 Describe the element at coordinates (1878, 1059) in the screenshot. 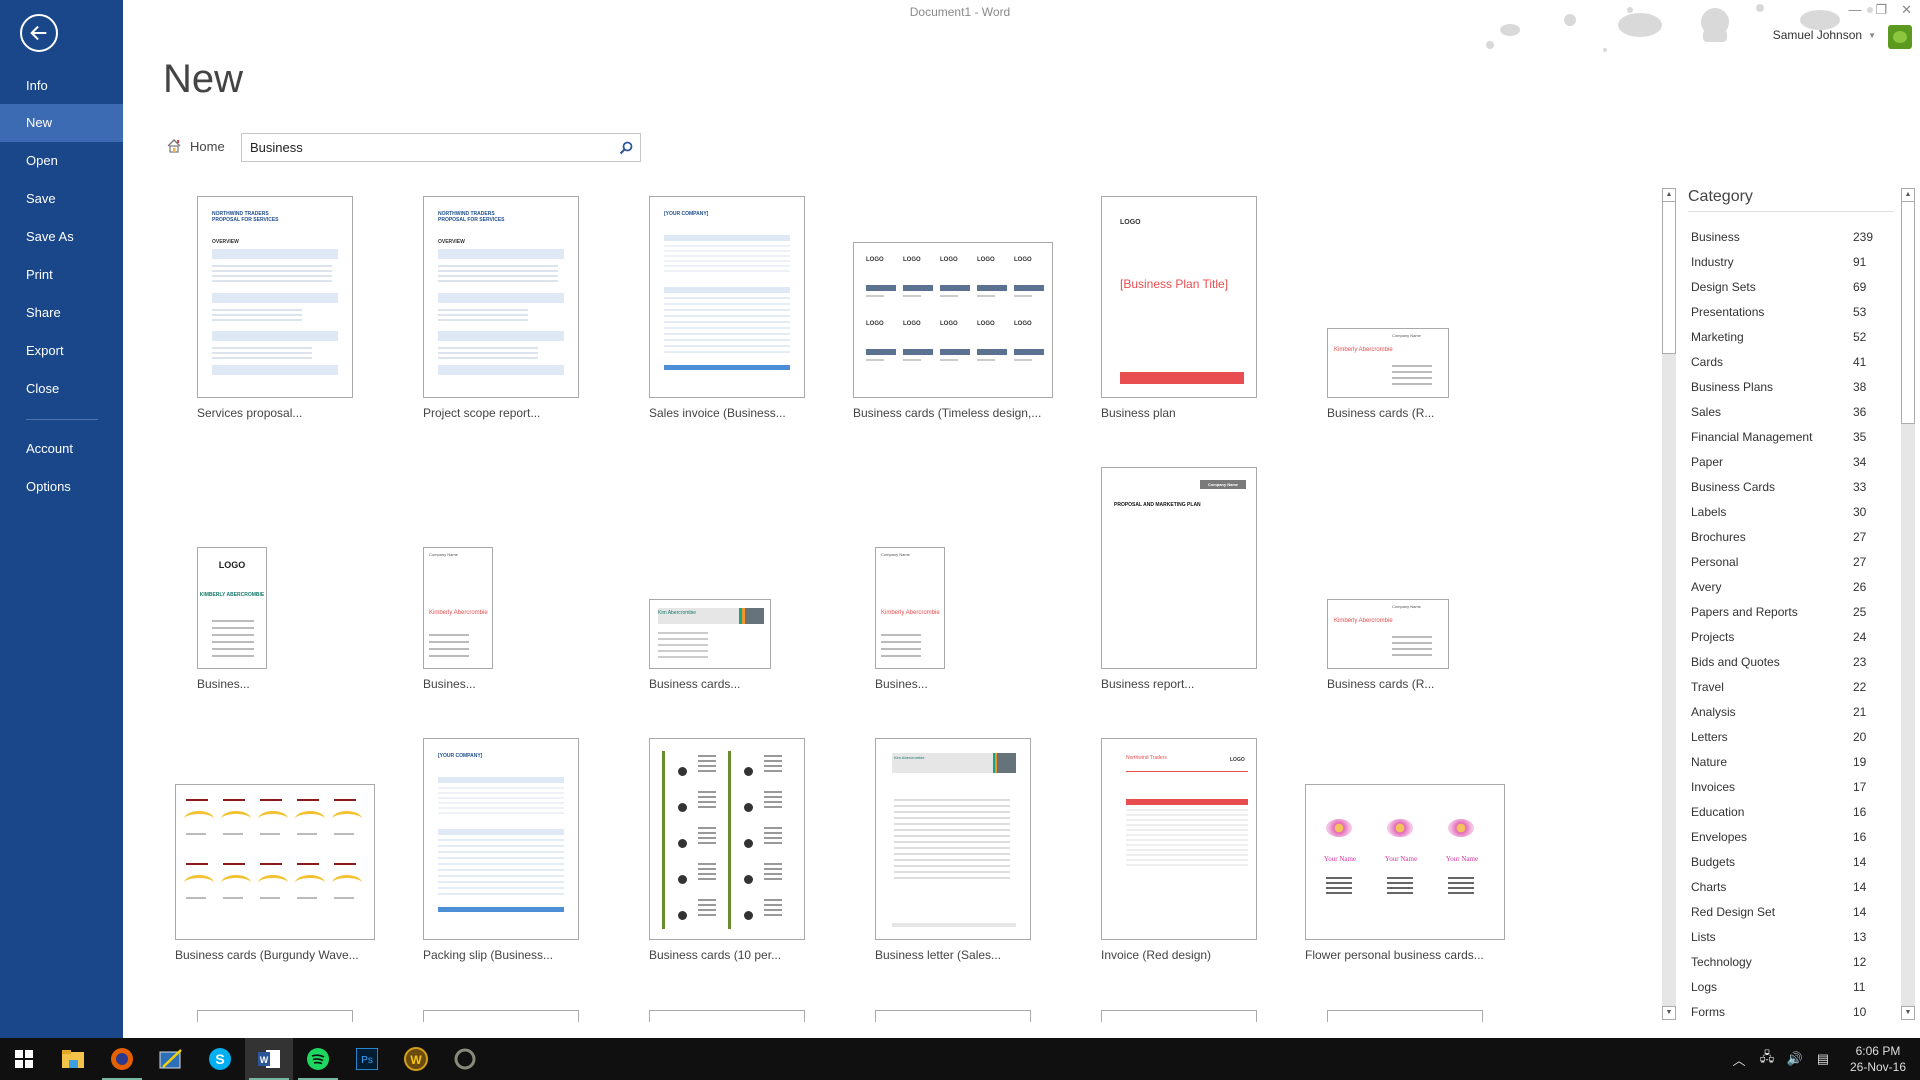

I see `taskbar-clock: 6:06 PM 26-Nov-16` at that location.